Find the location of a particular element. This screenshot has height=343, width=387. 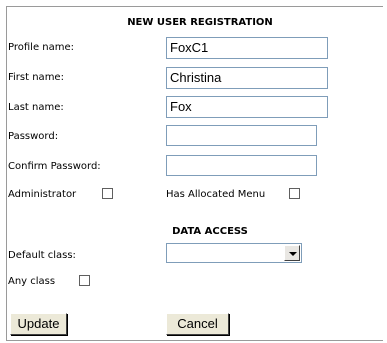

cancel-button: Cancel is located at coordinates (197, 324).